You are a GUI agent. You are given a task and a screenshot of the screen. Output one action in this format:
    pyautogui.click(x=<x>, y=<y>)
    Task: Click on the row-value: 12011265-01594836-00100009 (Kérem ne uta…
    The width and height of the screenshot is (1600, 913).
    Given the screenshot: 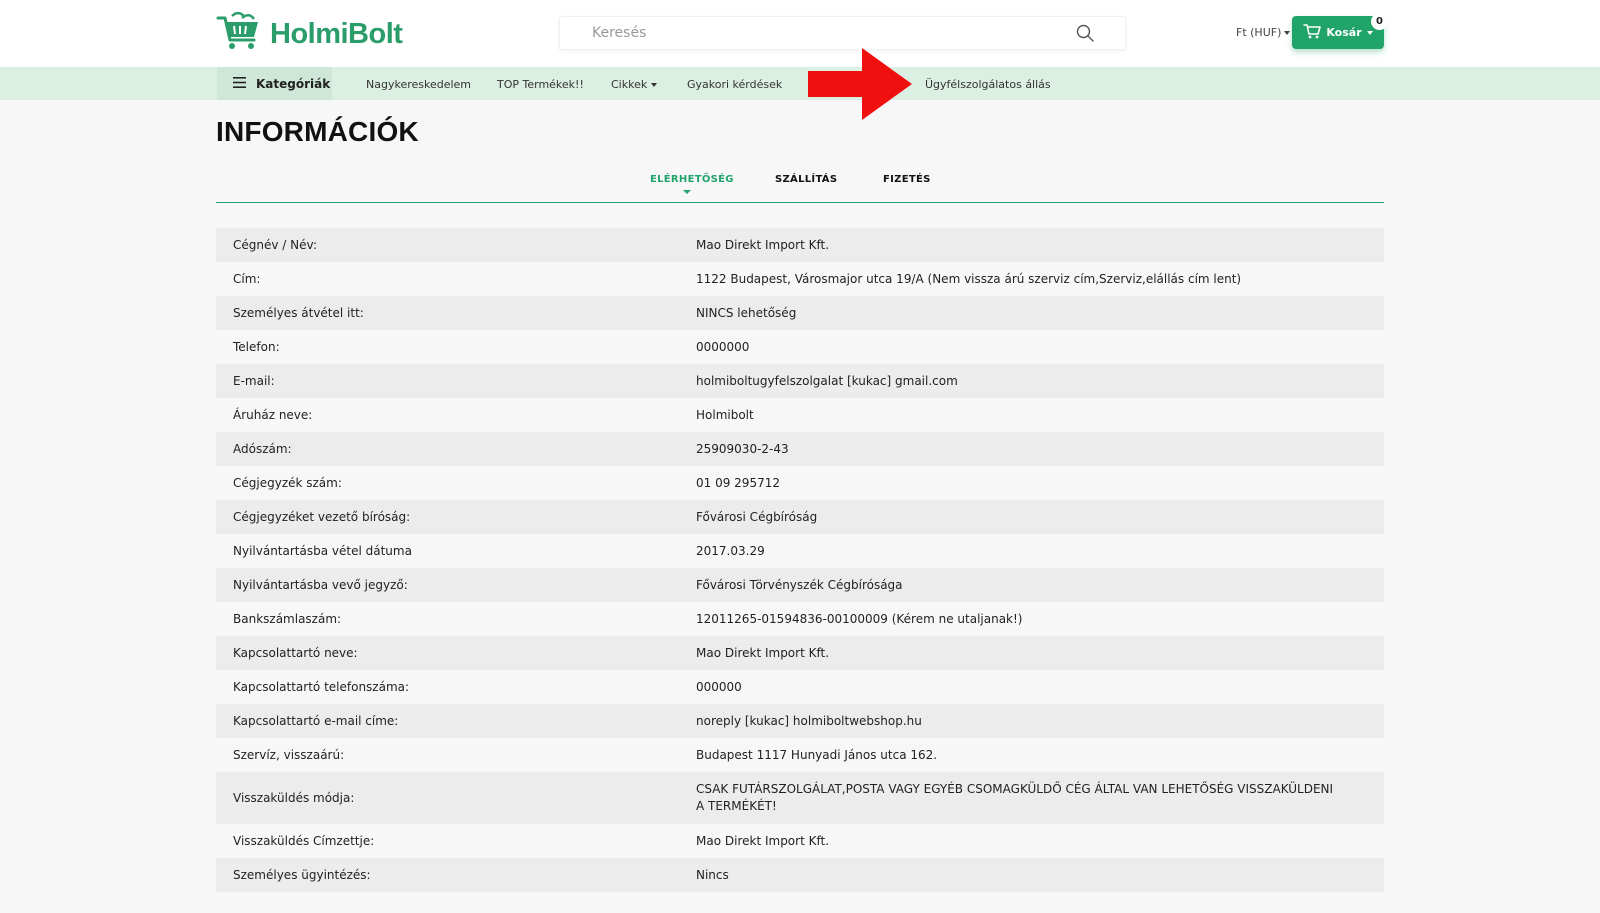 What is the action you would take?
    pyautogui.click(x=859, y=618)
    